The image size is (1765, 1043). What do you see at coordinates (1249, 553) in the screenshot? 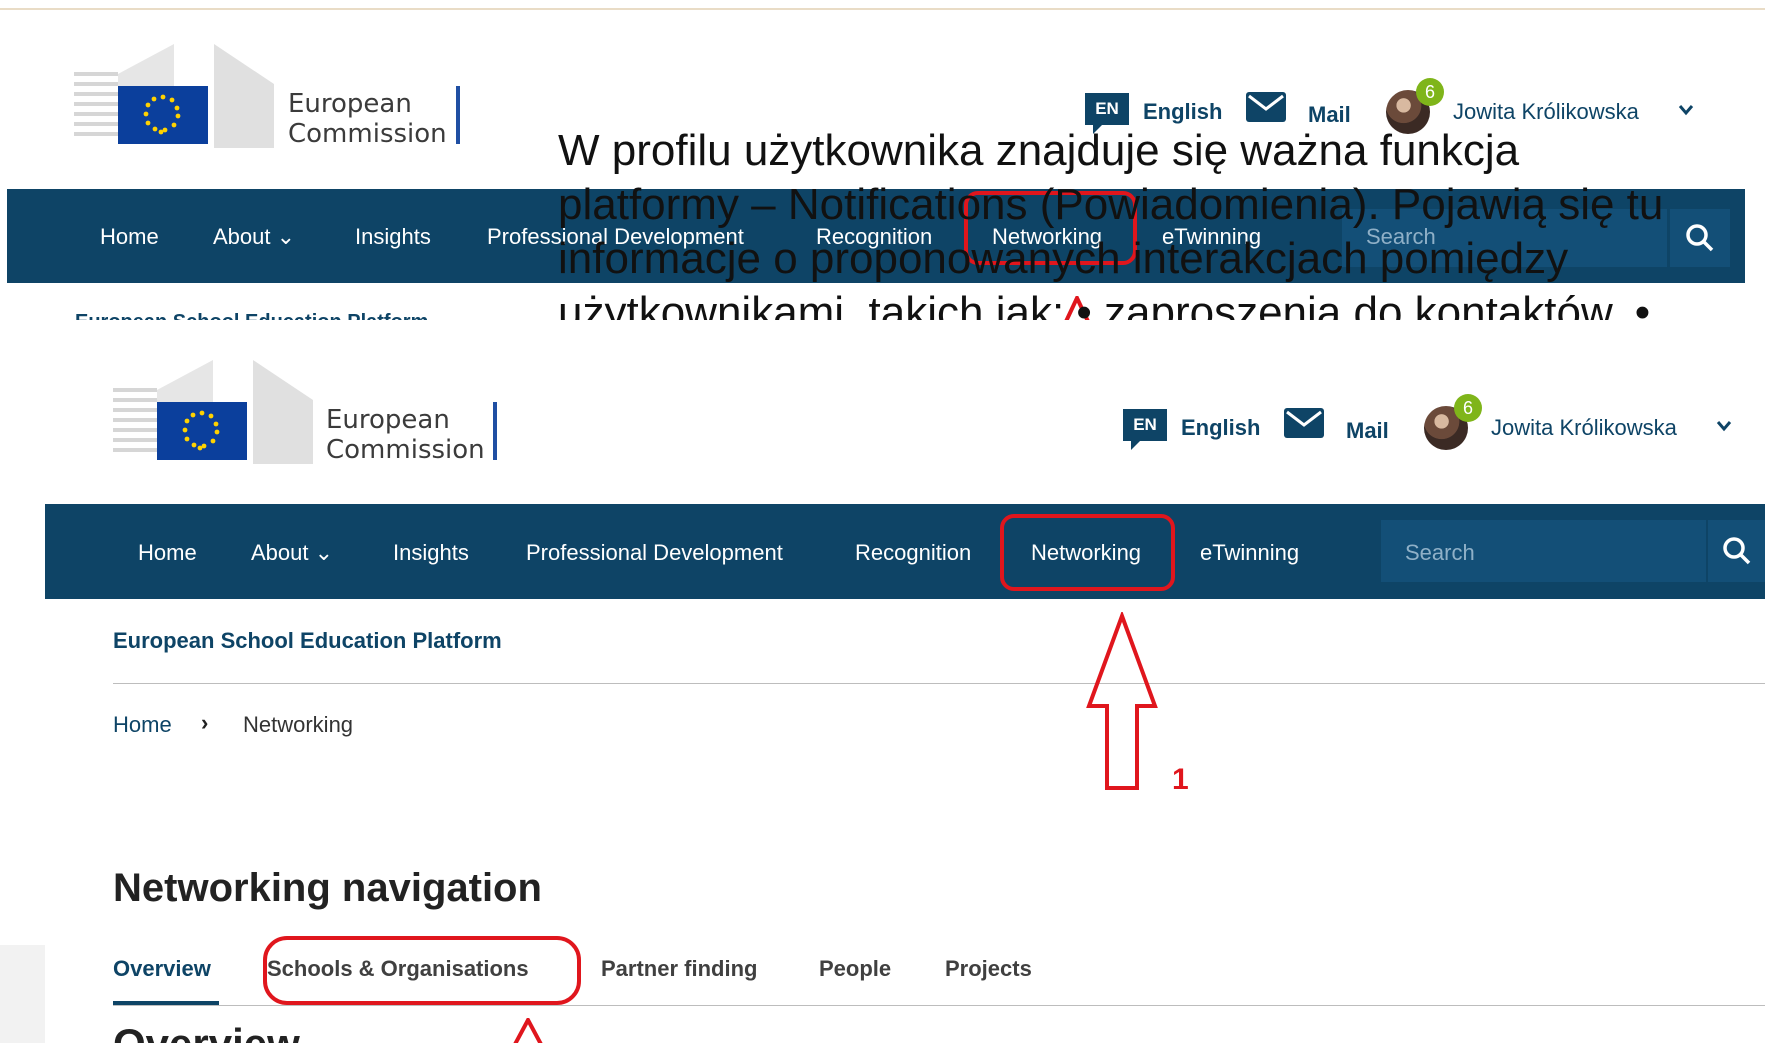
I see `nav-etwinning: eTwinning` at bounding box center [1249, 553].